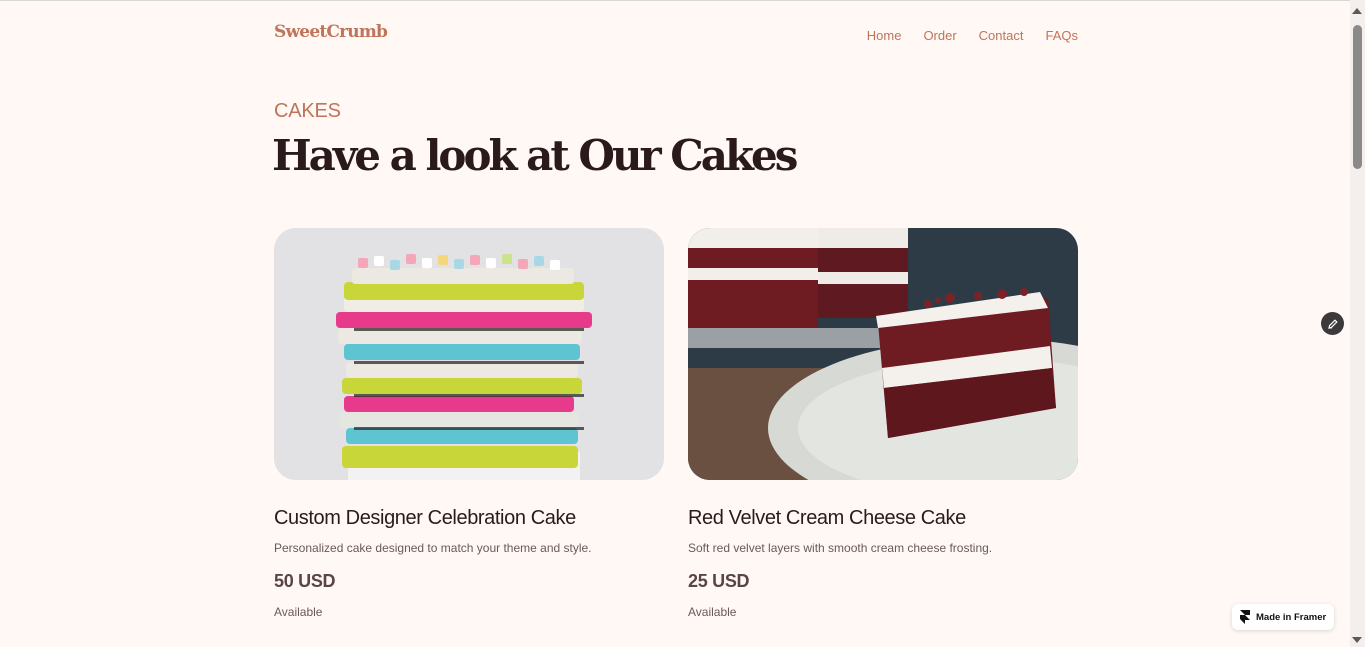 The height and width of the screenshot is (647, 1365). I want to click on product-title: Custom Designer Celebration Cake, so click(469, 520).